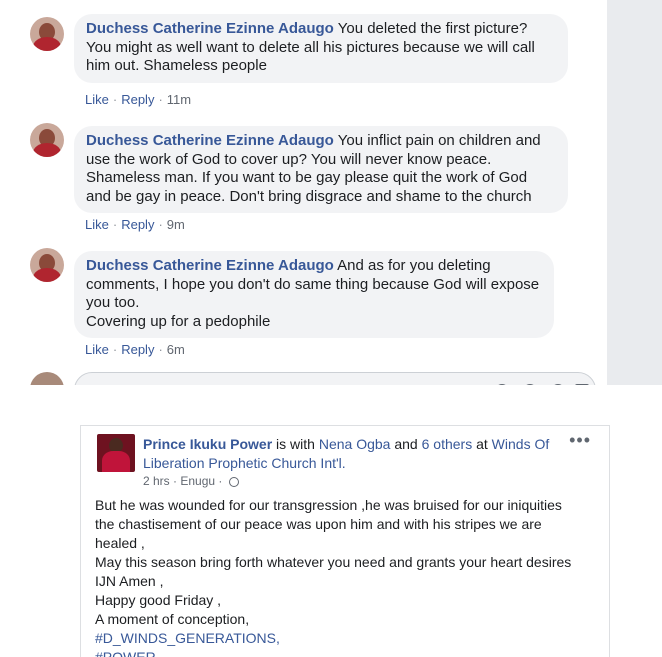 The height and width of the screenshot is (657, 662). Describe the element at coordinates (129, 581) in the screenshot. I see `post-line: IJN Amen ,` at that location.